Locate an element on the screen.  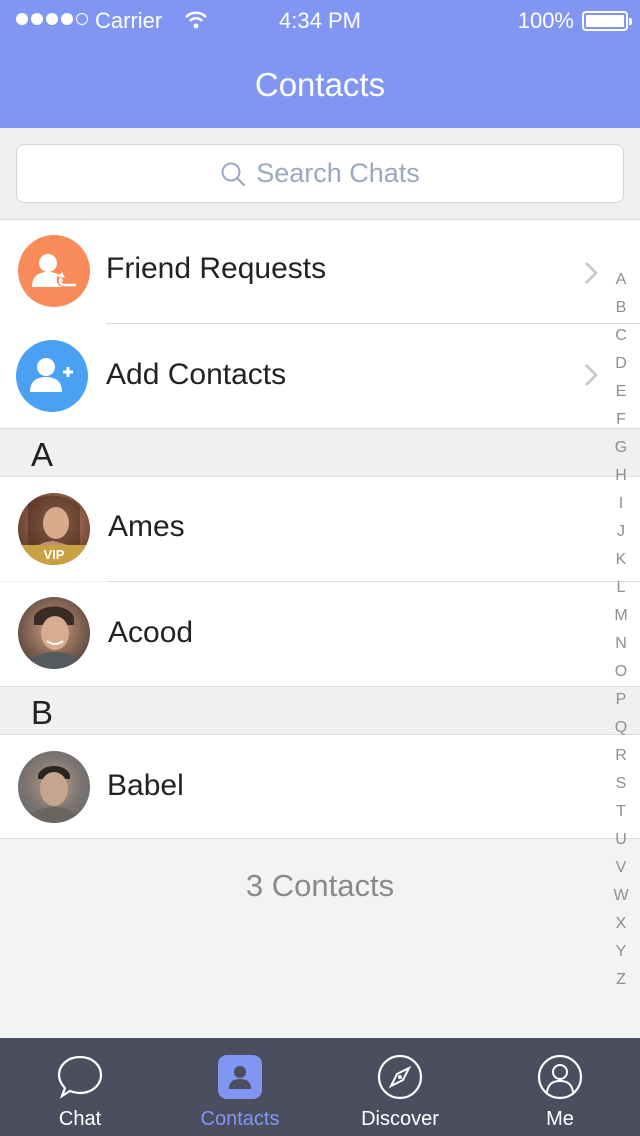
search-placeholder: Search Chats is located at coordinates (338, 173).